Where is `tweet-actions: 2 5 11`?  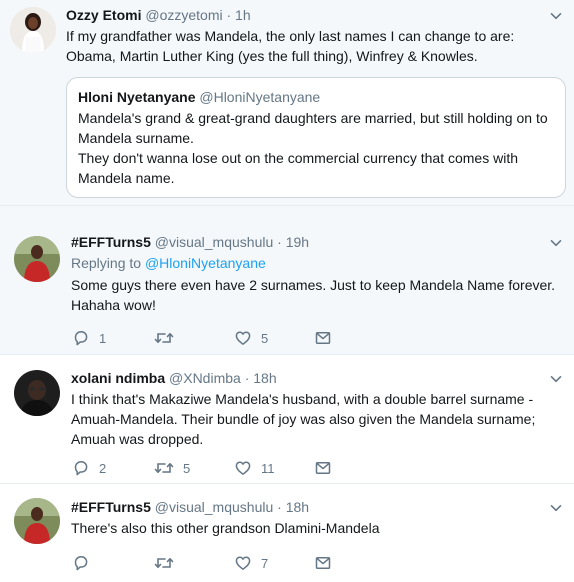 tweet-actions: 2 5 11 is located at coordinates (202, 468).